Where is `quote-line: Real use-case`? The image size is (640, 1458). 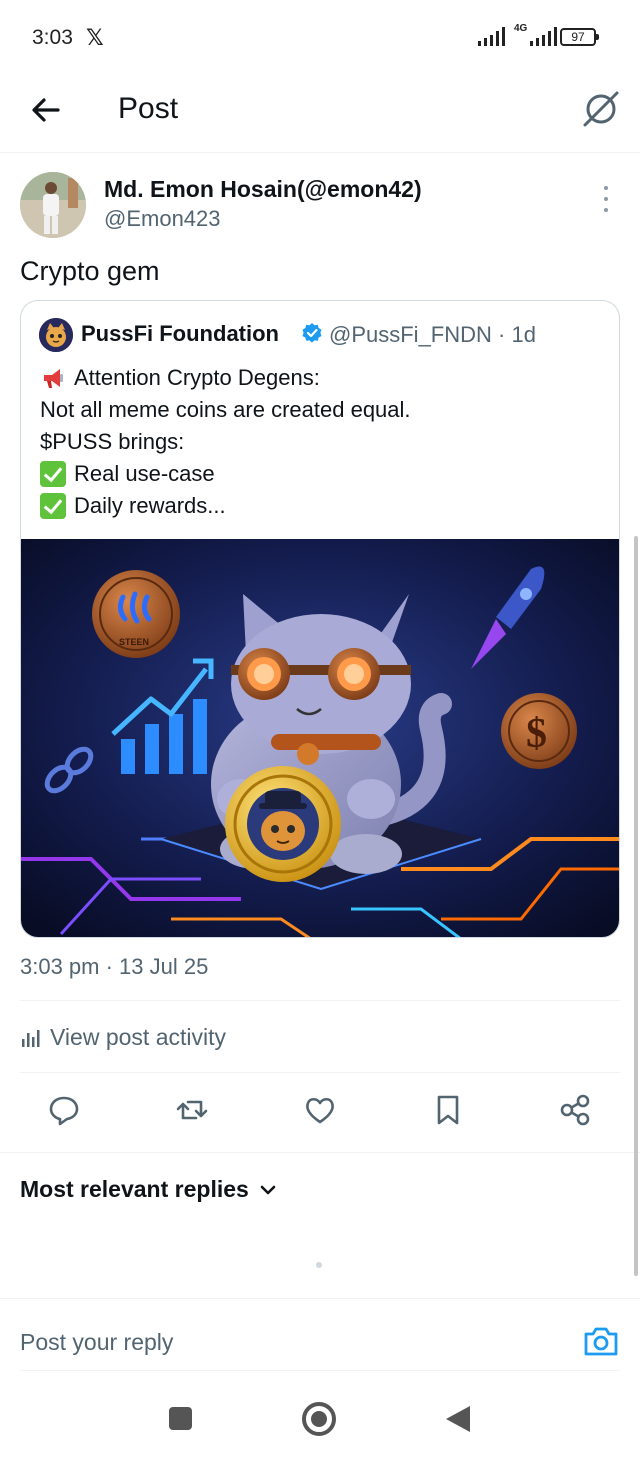
quote-line: Real use-case is located at coordinates (127, 474).